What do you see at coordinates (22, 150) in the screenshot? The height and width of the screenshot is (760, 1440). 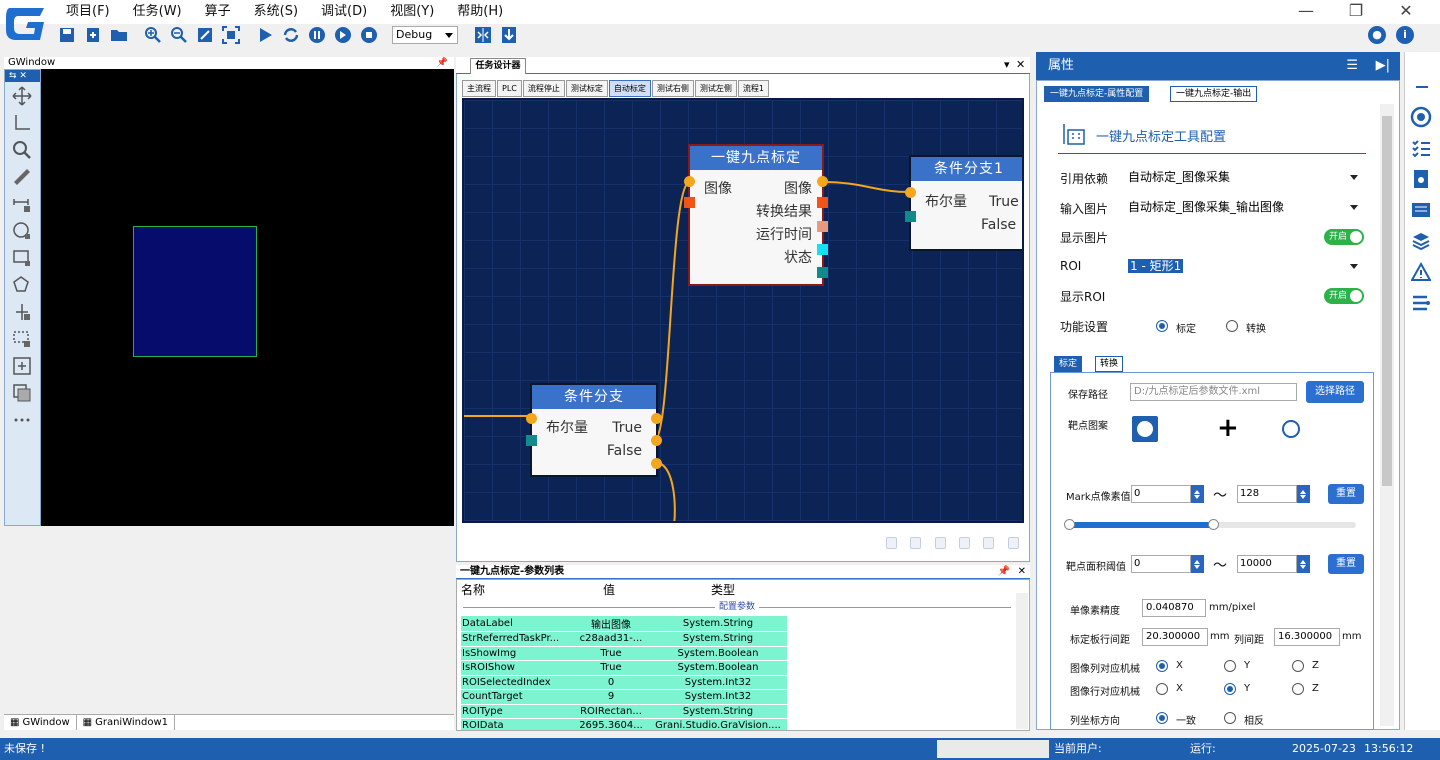 I see `zoom-icon` at bounding box center [22, 150].